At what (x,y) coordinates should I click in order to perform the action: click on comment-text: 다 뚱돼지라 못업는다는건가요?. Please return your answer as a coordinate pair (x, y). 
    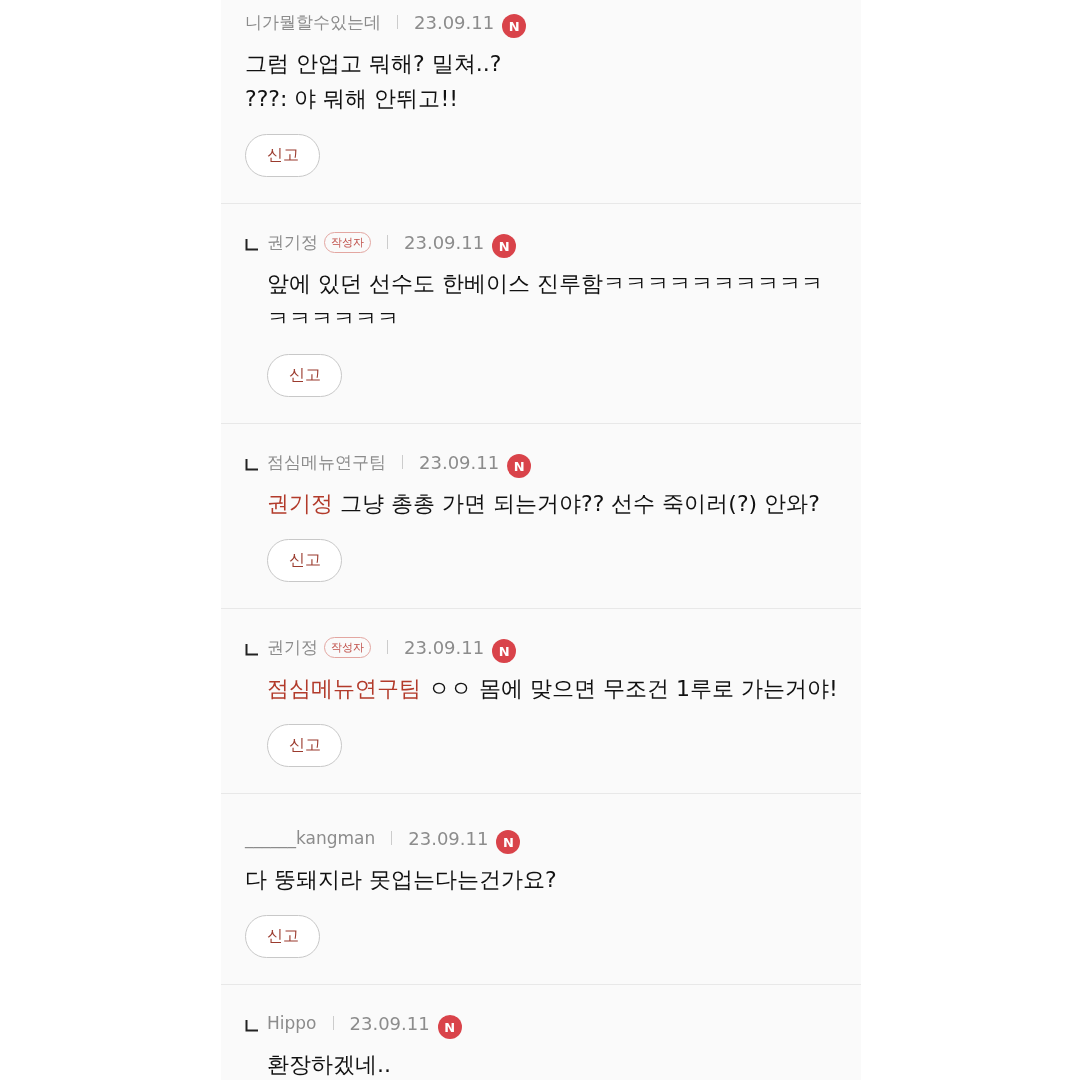
    Looking at the image, I should click on (401, 880).